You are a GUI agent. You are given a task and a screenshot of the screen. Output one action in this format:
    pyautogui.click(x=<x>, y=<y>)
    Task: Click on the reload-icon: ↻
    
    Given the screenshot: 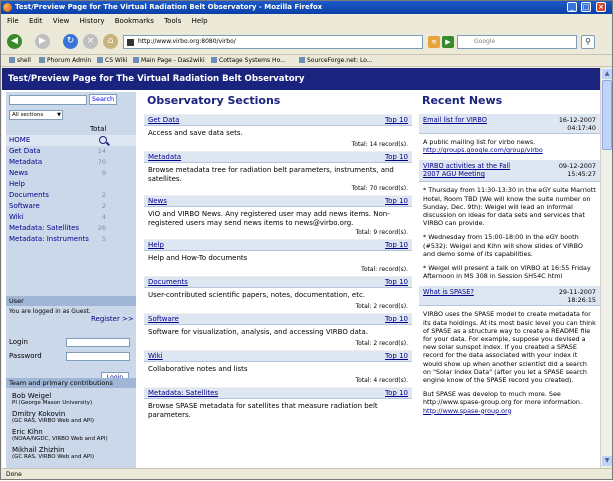 What is the action you would take?
    pyautogui.click(x=70, y=41)
    